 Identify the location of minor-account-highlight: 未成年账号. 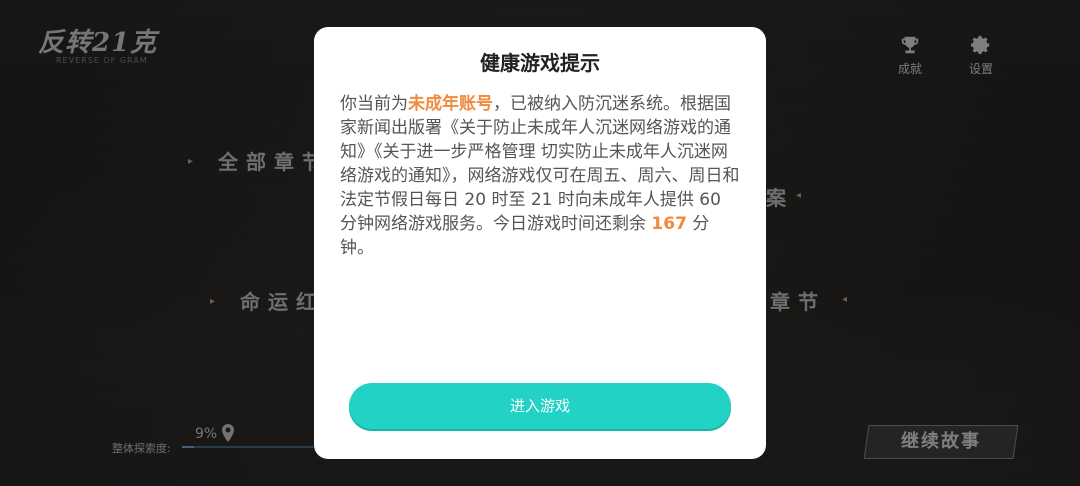
(450, 104).